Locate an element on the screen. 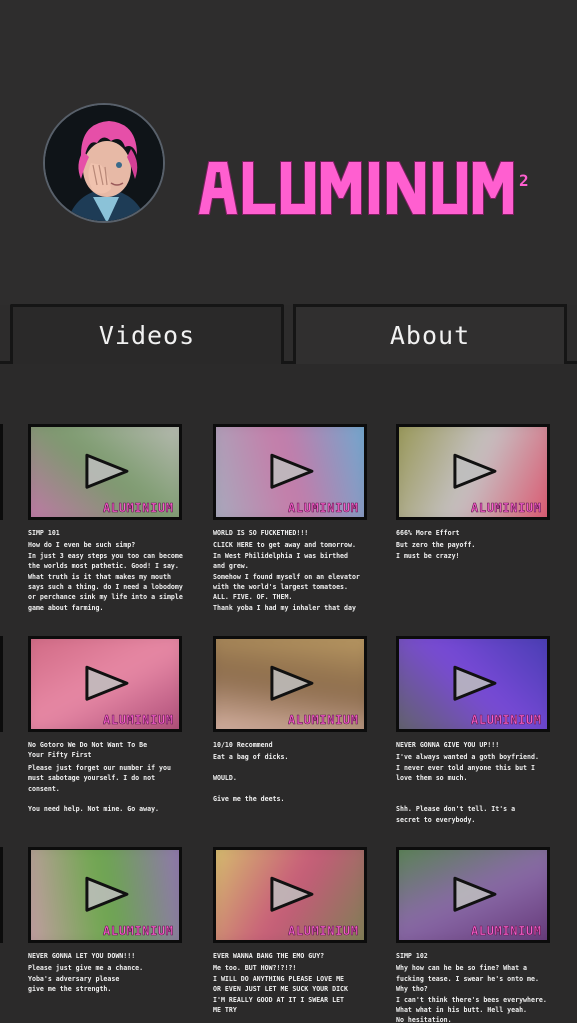  avatar-illustration is located at coordinates (104, 163).